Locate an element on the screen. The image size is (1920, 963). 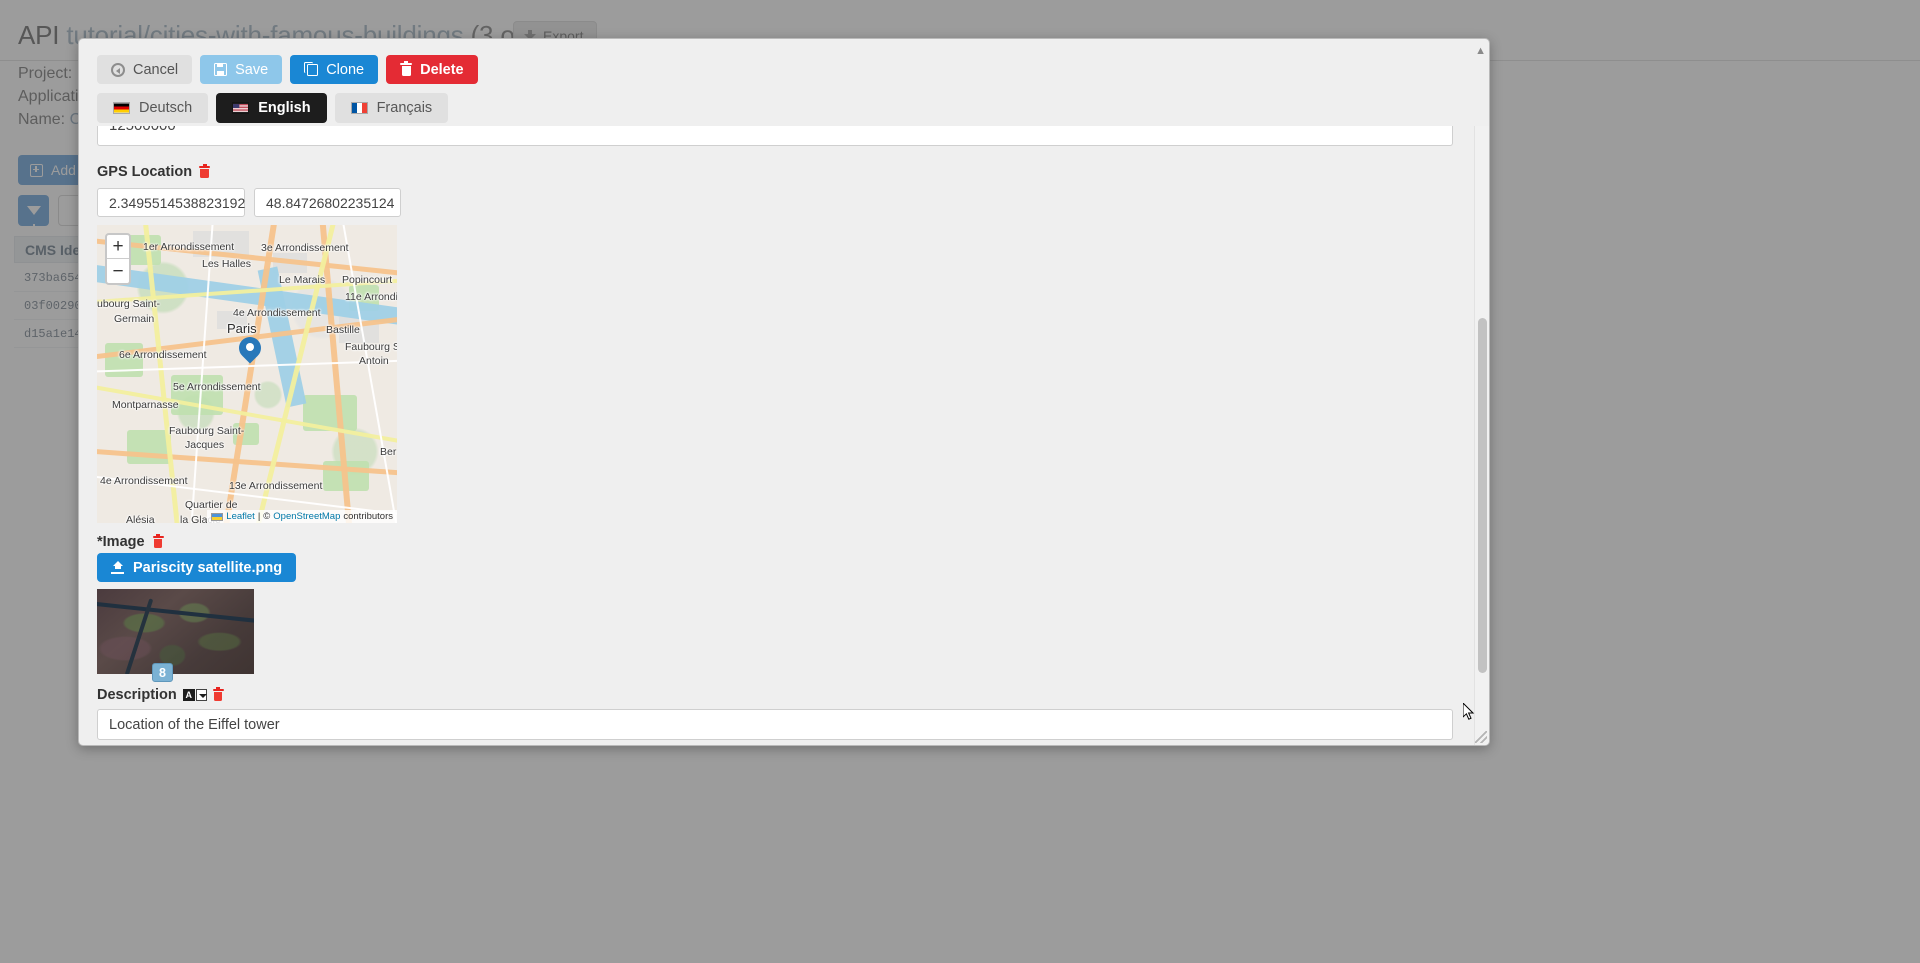
flag-usa-icon is located at coordinates (241, 108).